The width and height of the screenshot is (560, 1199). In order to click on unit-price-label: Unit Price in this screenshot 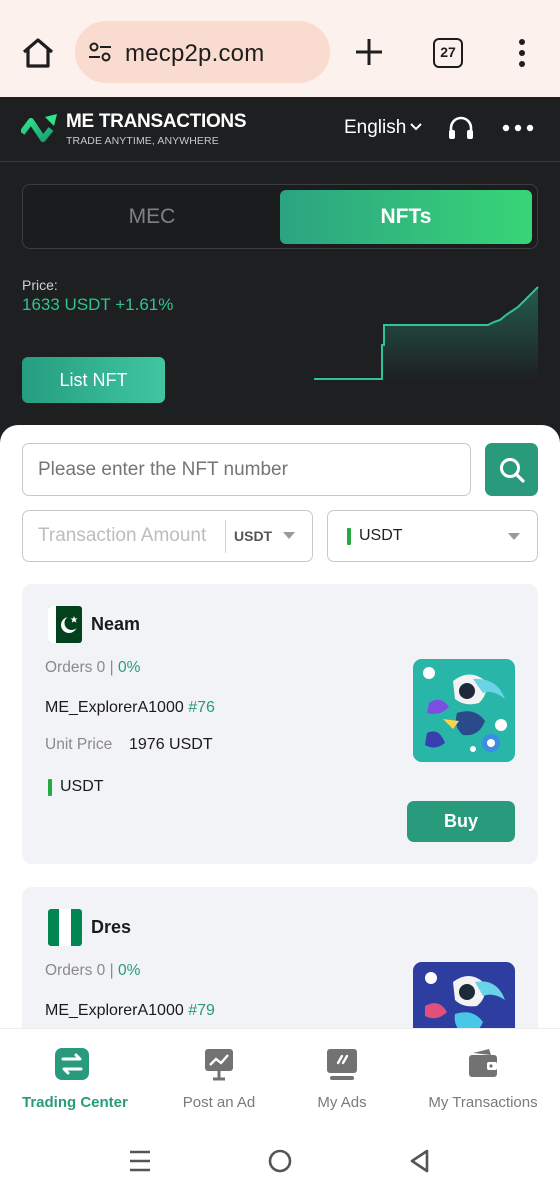, I will do `click(79, 744)`.